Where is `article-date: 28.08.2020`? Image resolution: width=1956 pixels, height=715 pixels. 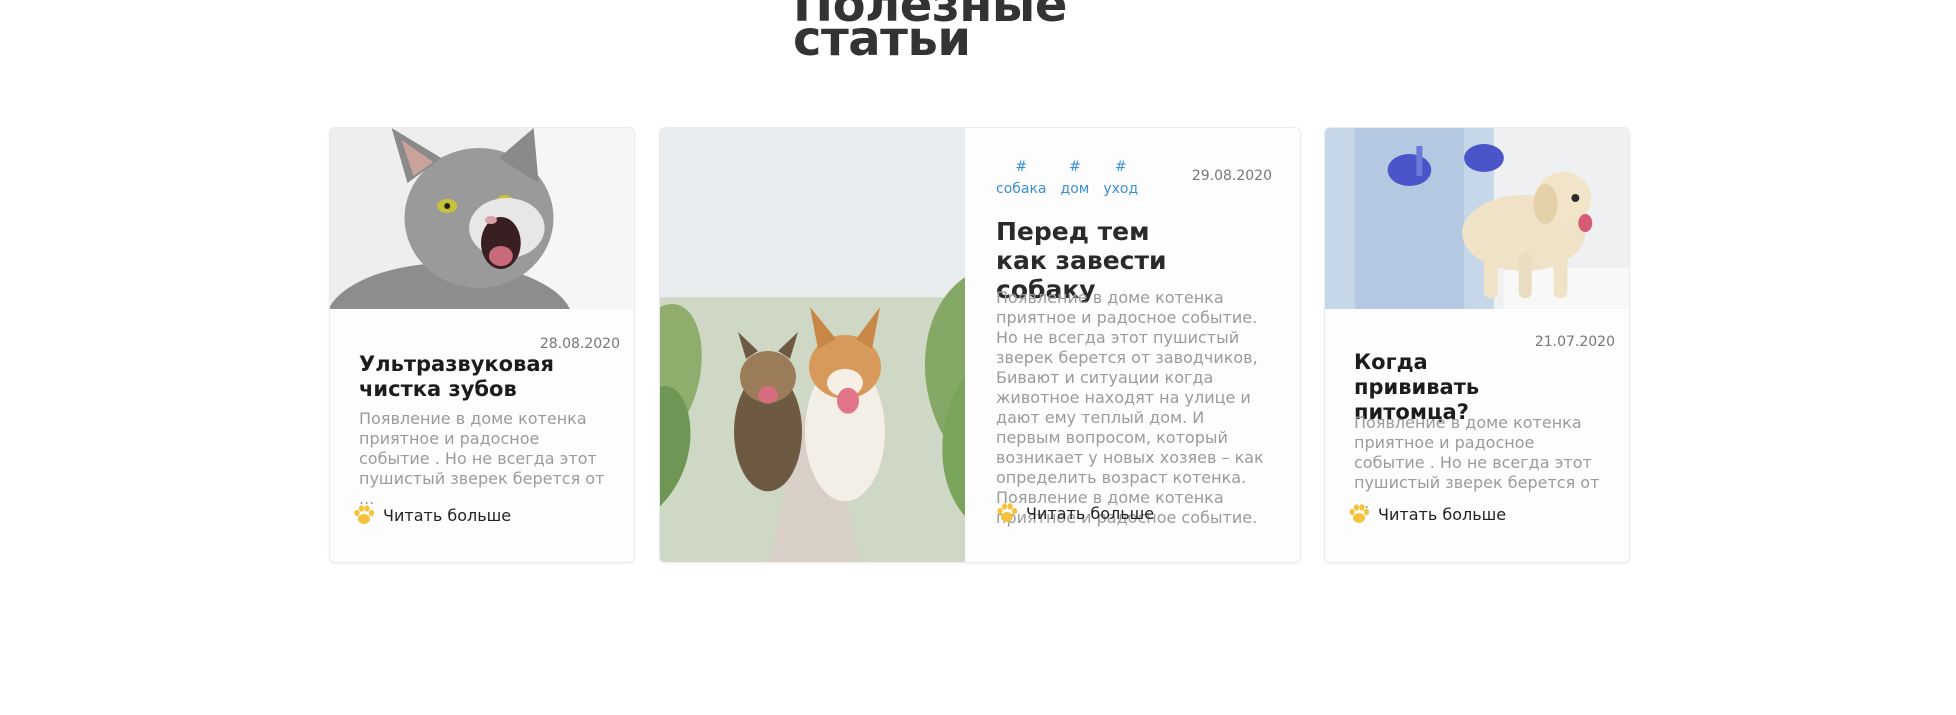 article-date: 28.08.2020 is located at coordinates (579, 344).